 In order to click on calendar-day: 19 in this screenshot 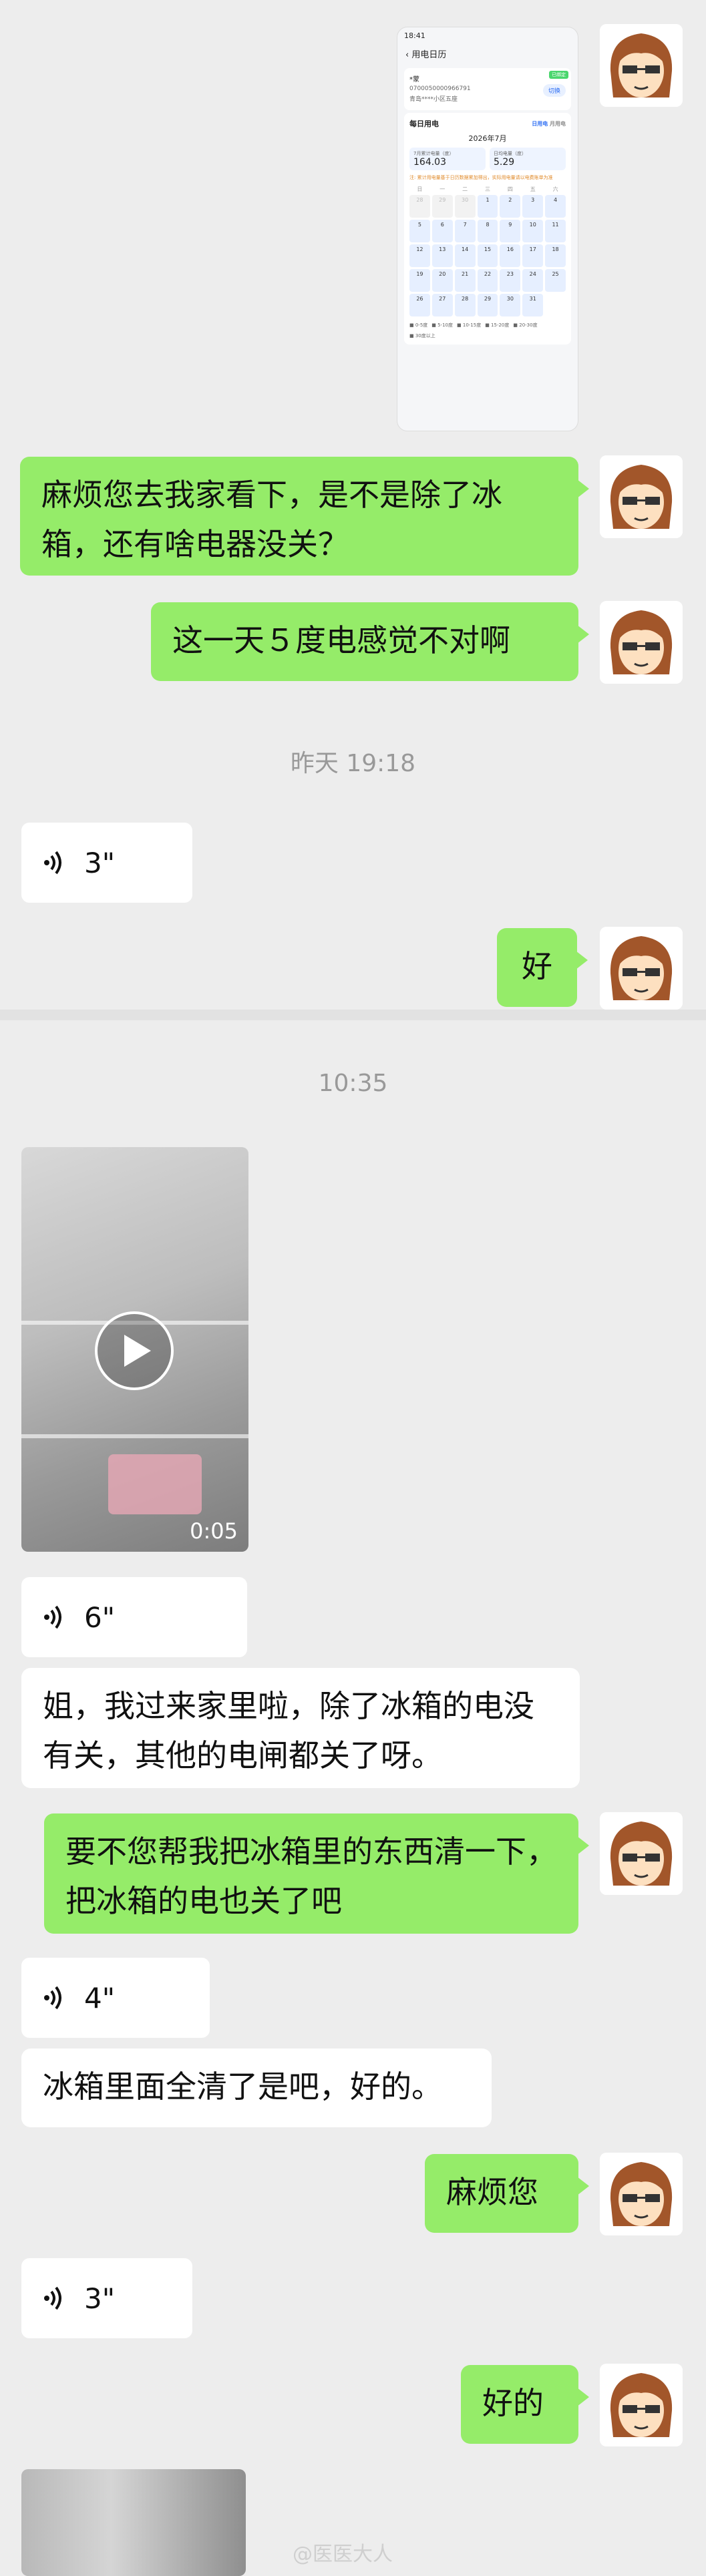, I will do `click(419, 280)`.